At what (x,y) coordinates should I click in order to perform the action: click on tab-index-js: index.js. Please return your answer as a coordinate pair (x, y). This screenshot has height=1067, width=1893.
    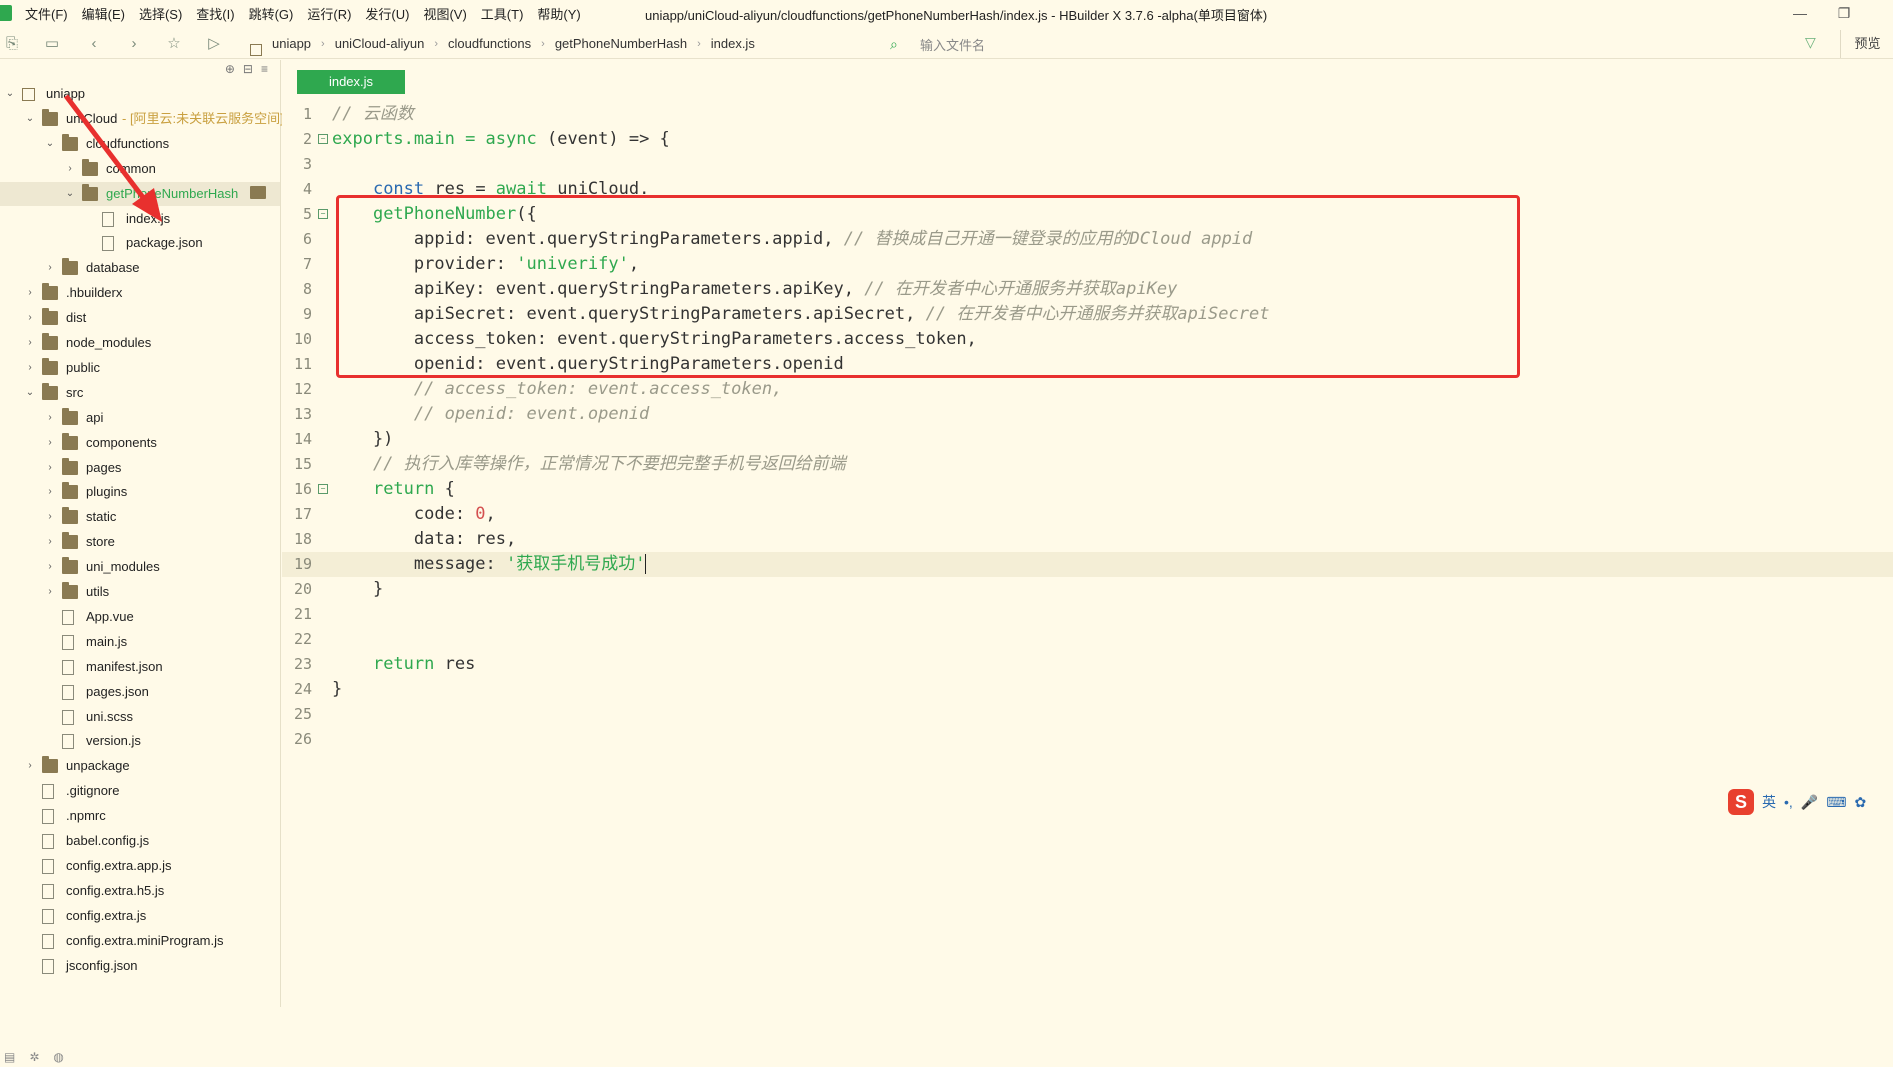
    Looking at the image, I should click on (351, 82).